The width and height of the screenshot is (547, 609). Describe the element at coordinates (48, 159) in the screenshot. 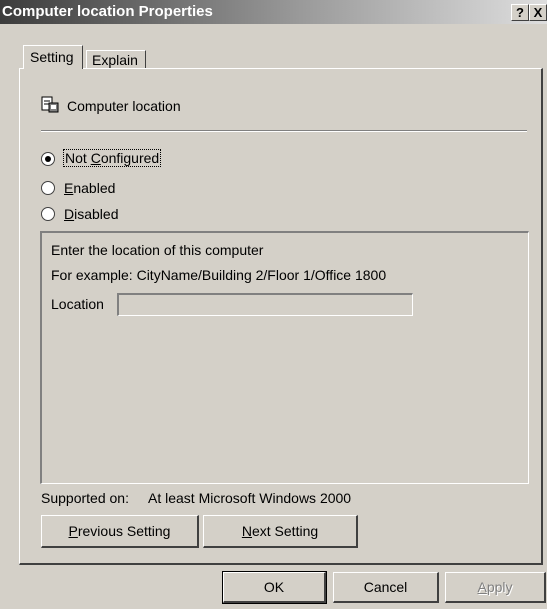

I see `not-configured-radio` at that location.